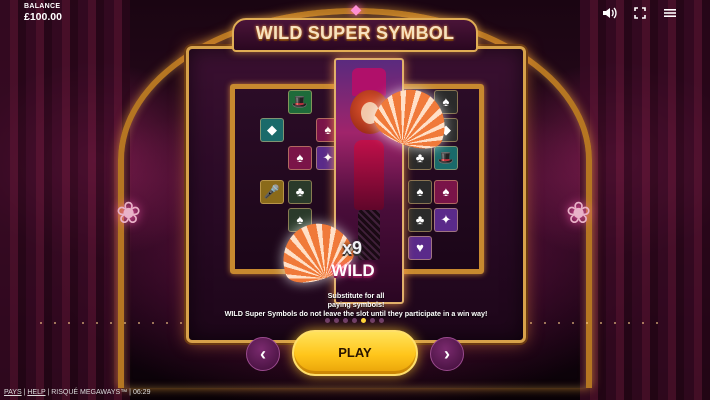 The height and width of the screenshot is (400, 710). Describe the element at coordinates (13, 392) in the screenshot. I see `pays-link: PAYS` at that location.